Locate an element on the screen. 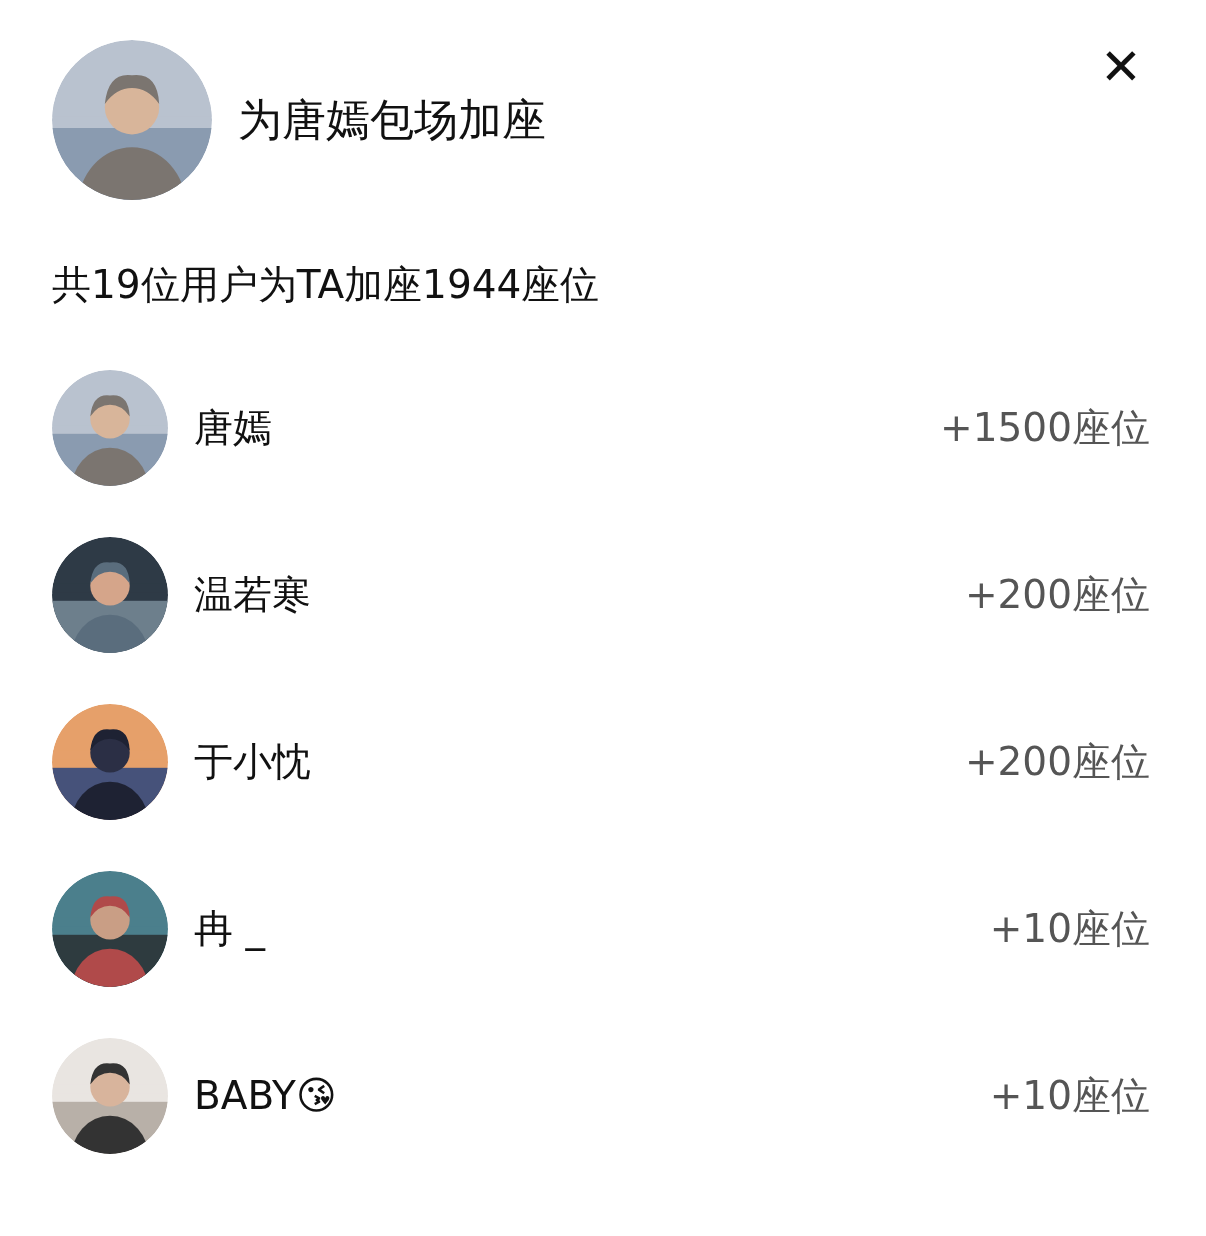 Image resolution: width=1206 pixels, height=1236 pixels. title: 为唐嫣包场加座 is located at coordinates (392, 119).